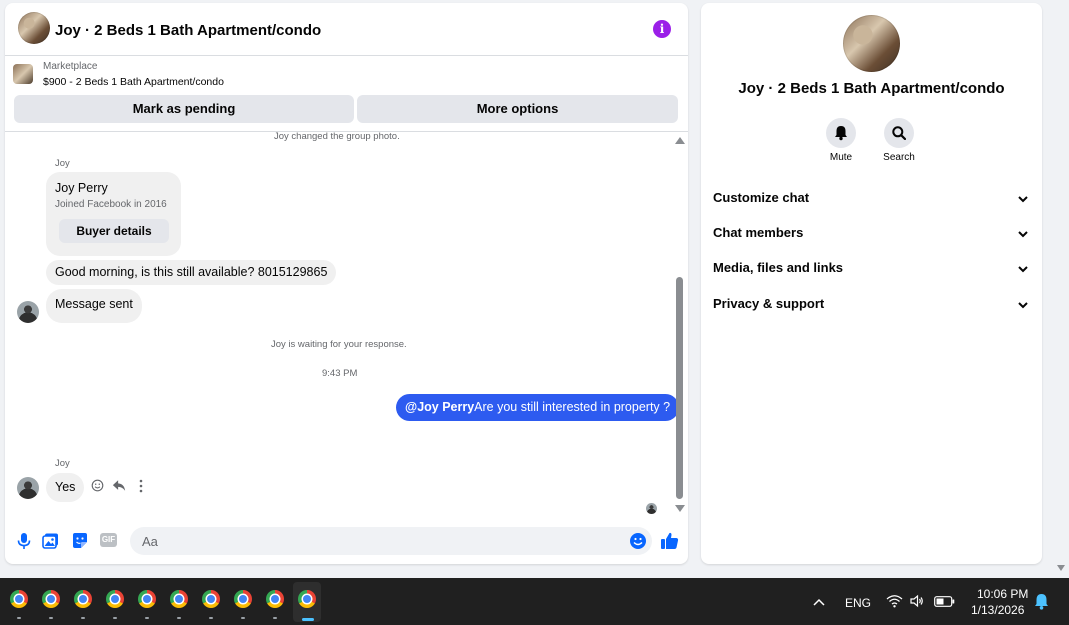 This screenshot has height=625, width=1069. What do you see at coordinates (778, 267) in the screenshot?
I see `section-label: Media, files and links` at bounding box center [778, 267].